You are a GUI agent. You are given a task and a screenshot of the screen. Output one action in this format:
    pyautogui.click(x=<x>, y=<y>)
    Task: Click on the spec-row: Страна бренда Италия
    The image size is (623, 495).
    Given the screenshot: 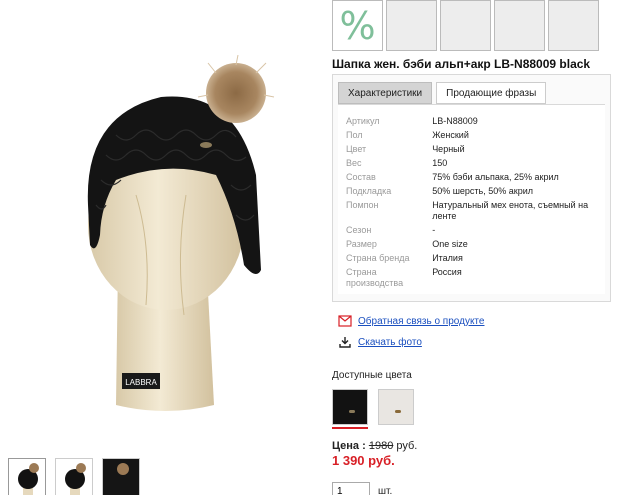 What is the action you would take?
    pyautogui.click(x=475, y=259)
    